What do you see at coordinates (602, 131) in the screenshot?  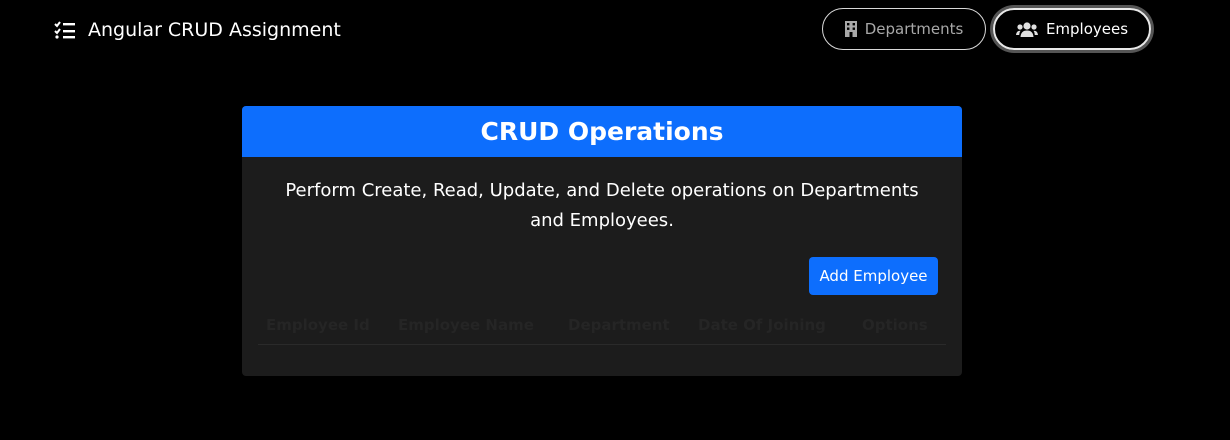 I see `card-title: CRUD Operations` at bounding box center [602, 131].